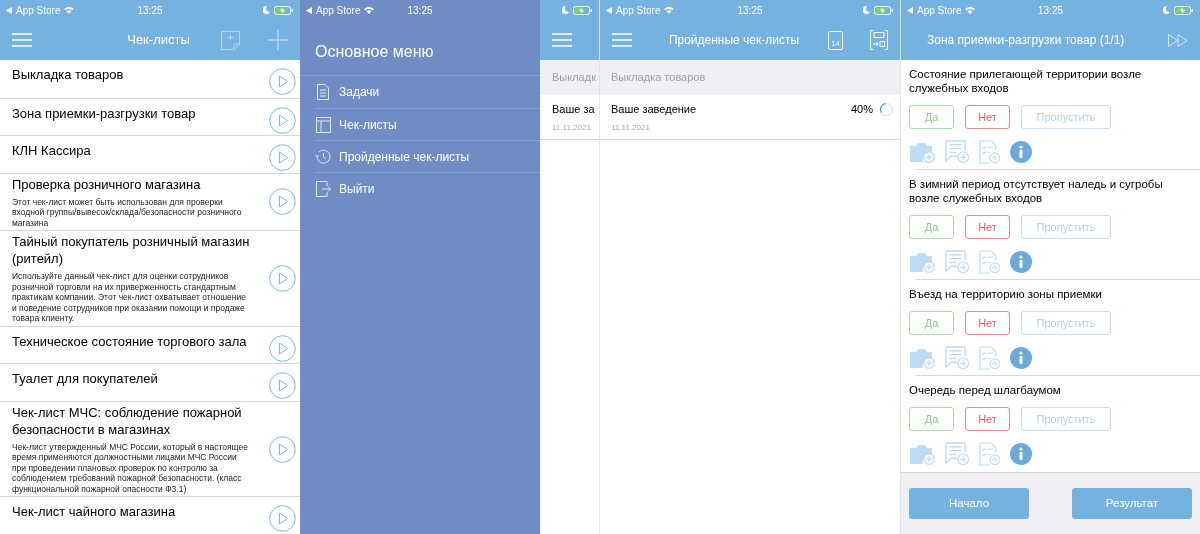  I want to click on checklist-title: Выкладка товаров, so click(136, 74).